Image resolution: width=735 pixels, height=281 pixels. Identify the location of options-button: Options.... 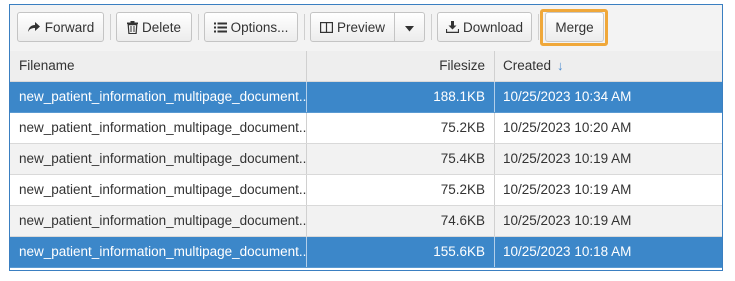
(251, 27).